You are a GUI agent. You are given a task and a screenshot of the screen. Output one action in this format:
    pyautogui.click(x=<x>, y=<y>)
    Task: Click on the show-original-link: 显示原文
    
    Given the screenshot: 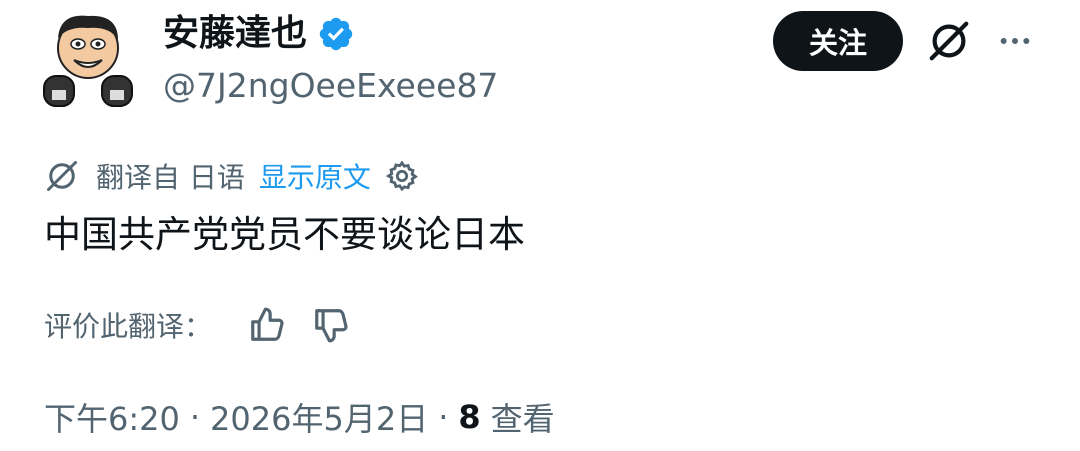 What is the action you would take?
    pyautogui.click(x=315, y=176)
    